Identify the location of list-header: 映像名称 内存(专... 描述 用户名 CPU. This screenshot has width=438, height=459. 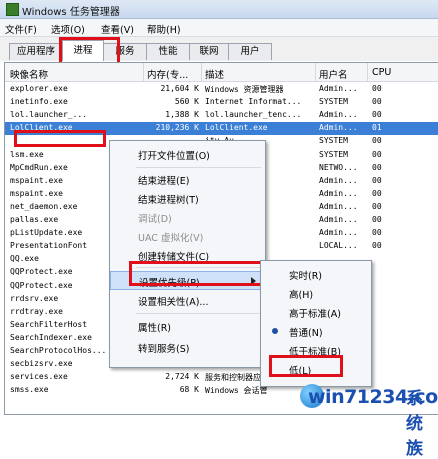
(221, 72).